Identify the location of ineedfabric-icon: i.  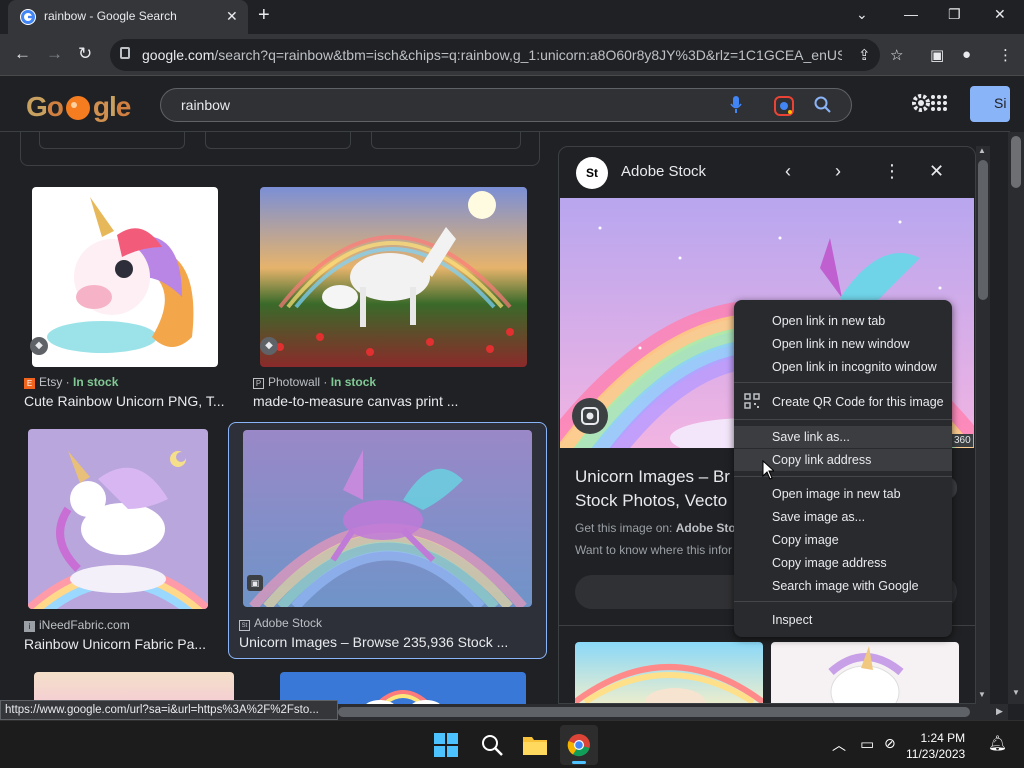
(29, 626).